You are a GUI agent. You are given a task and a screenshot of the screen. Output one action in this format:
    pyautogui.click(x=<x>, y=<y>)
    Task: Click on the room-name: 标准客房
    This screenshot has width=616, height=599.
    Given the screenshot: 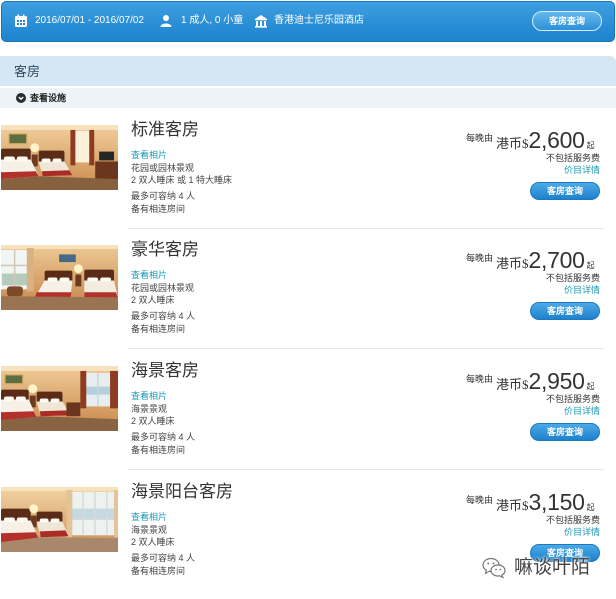 What is the action you would take?
    pyautogui.click(x=165, y=129)
    